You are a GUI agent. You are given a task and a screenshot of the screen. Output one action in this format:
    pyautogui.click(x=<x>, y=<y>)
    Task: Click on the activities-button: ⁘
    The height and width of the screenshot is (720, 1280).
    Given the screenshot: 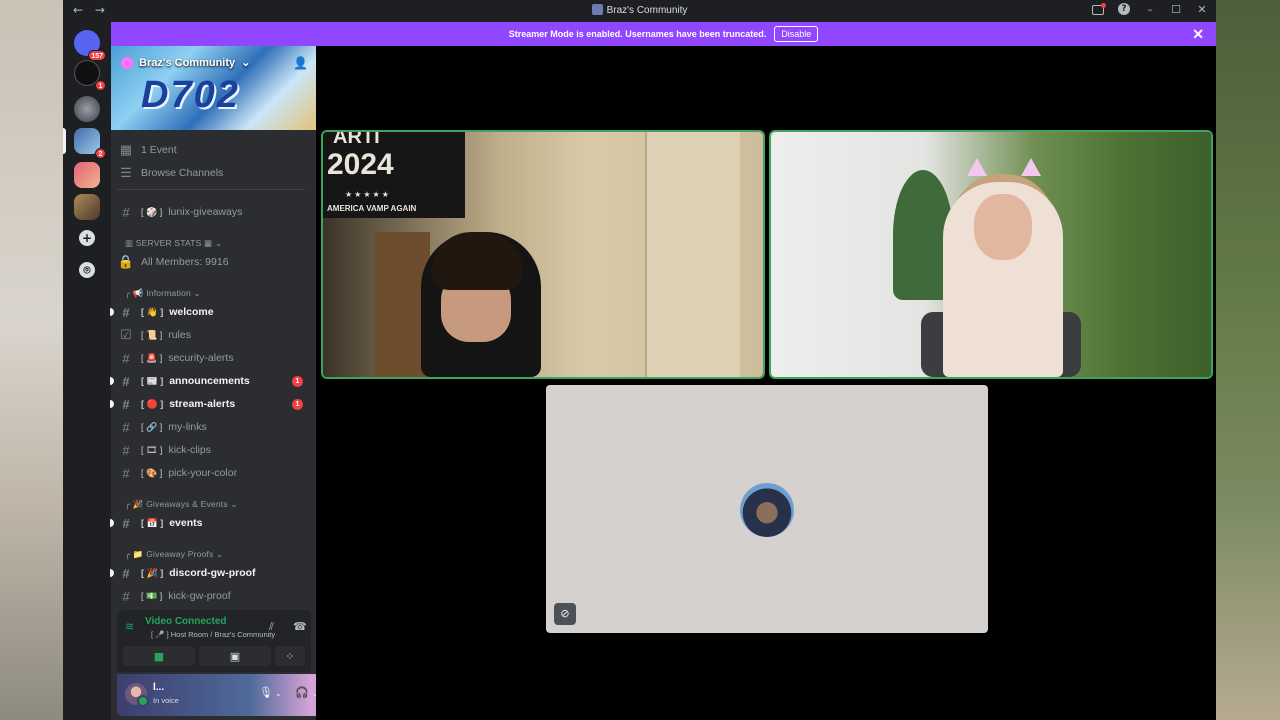 What is the action you would take?
    pyautogui.click(x=290, y=656)
    